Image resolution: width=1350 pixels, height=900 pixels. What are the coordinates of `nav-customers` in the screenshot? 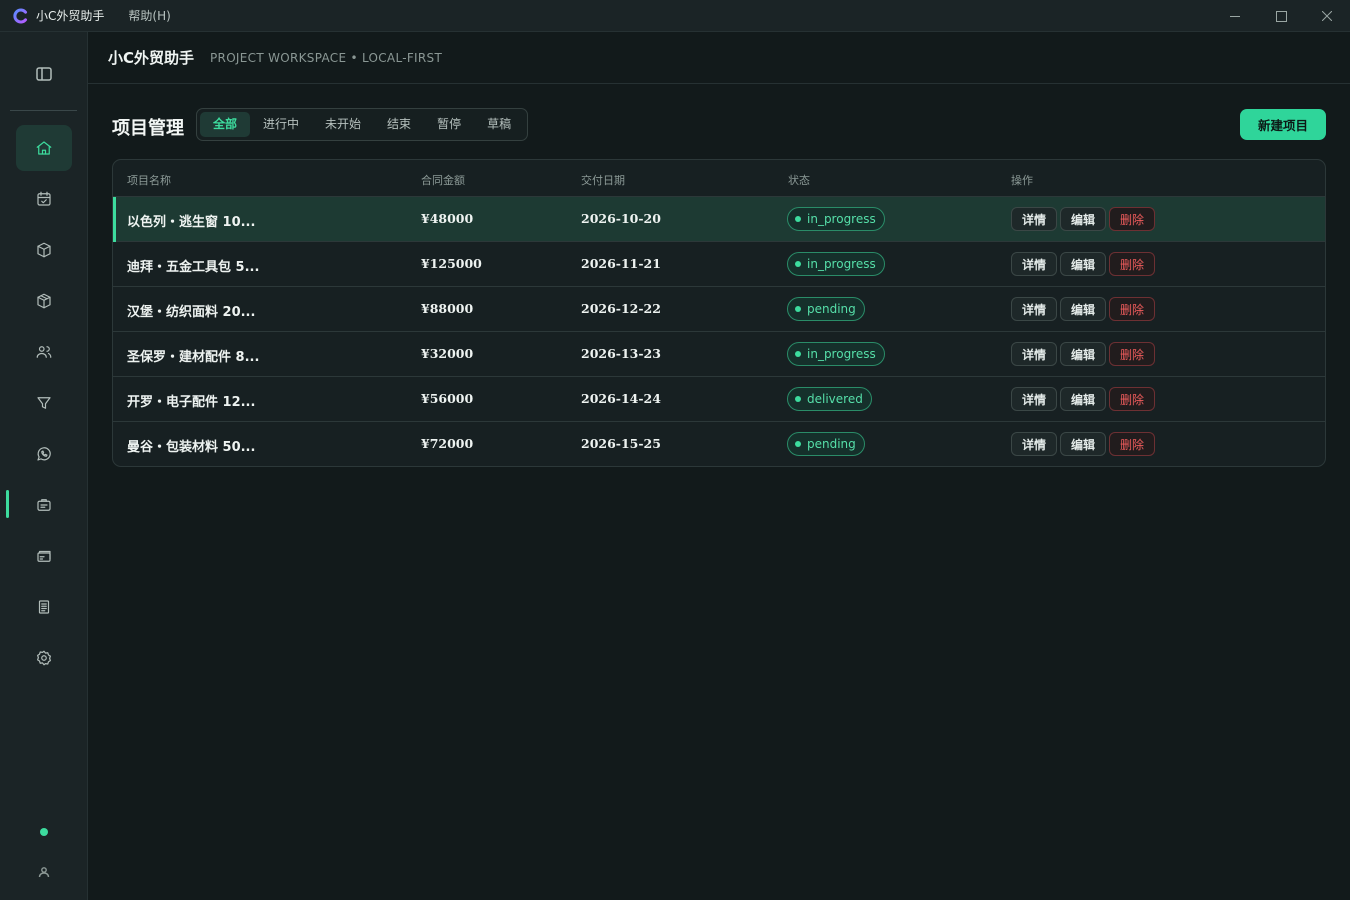 It's located at (44, 352).